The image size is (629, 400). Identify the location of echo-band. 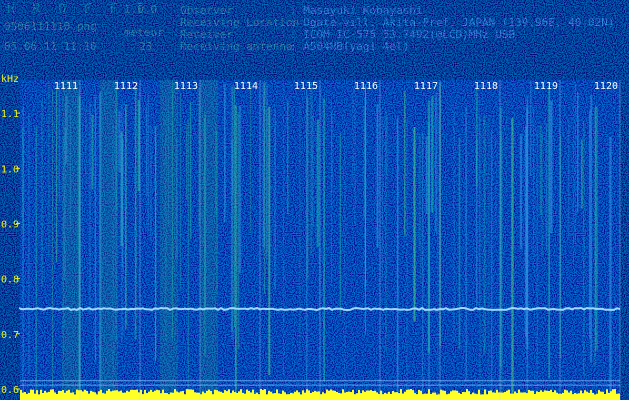
(71, 240).